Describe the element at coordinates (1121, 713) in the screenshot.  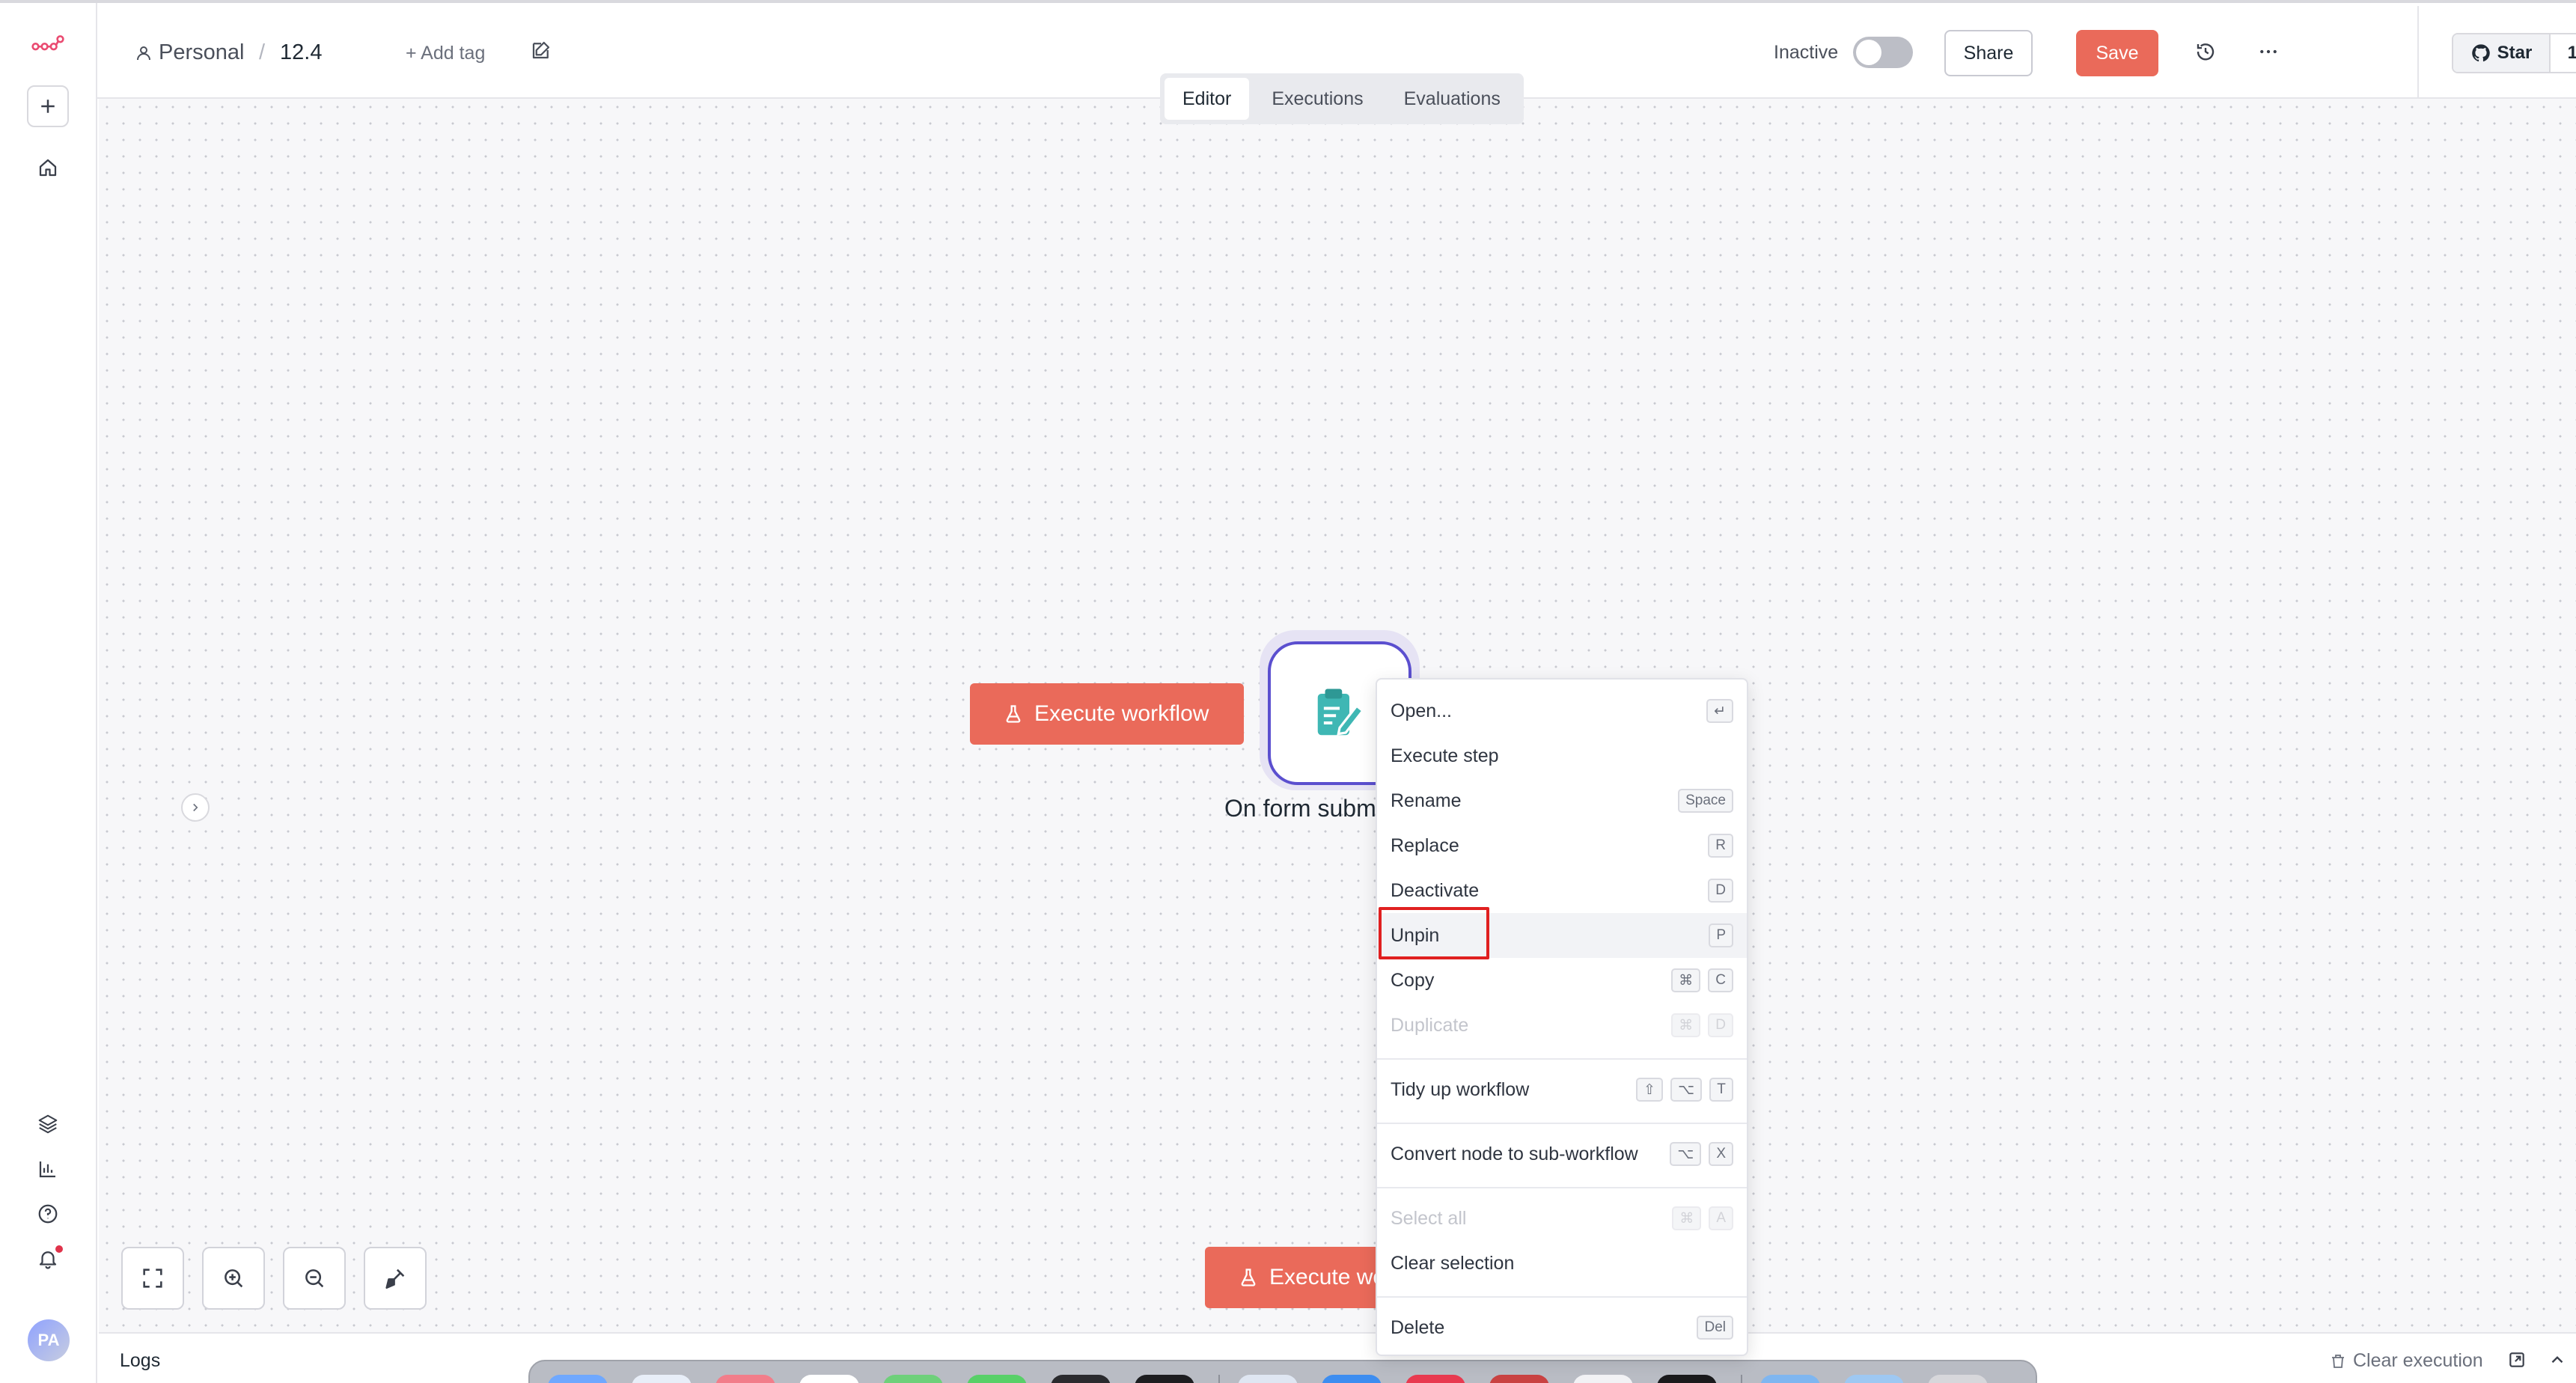
I see `execute-workflow-label: Execute workflow` at that location.